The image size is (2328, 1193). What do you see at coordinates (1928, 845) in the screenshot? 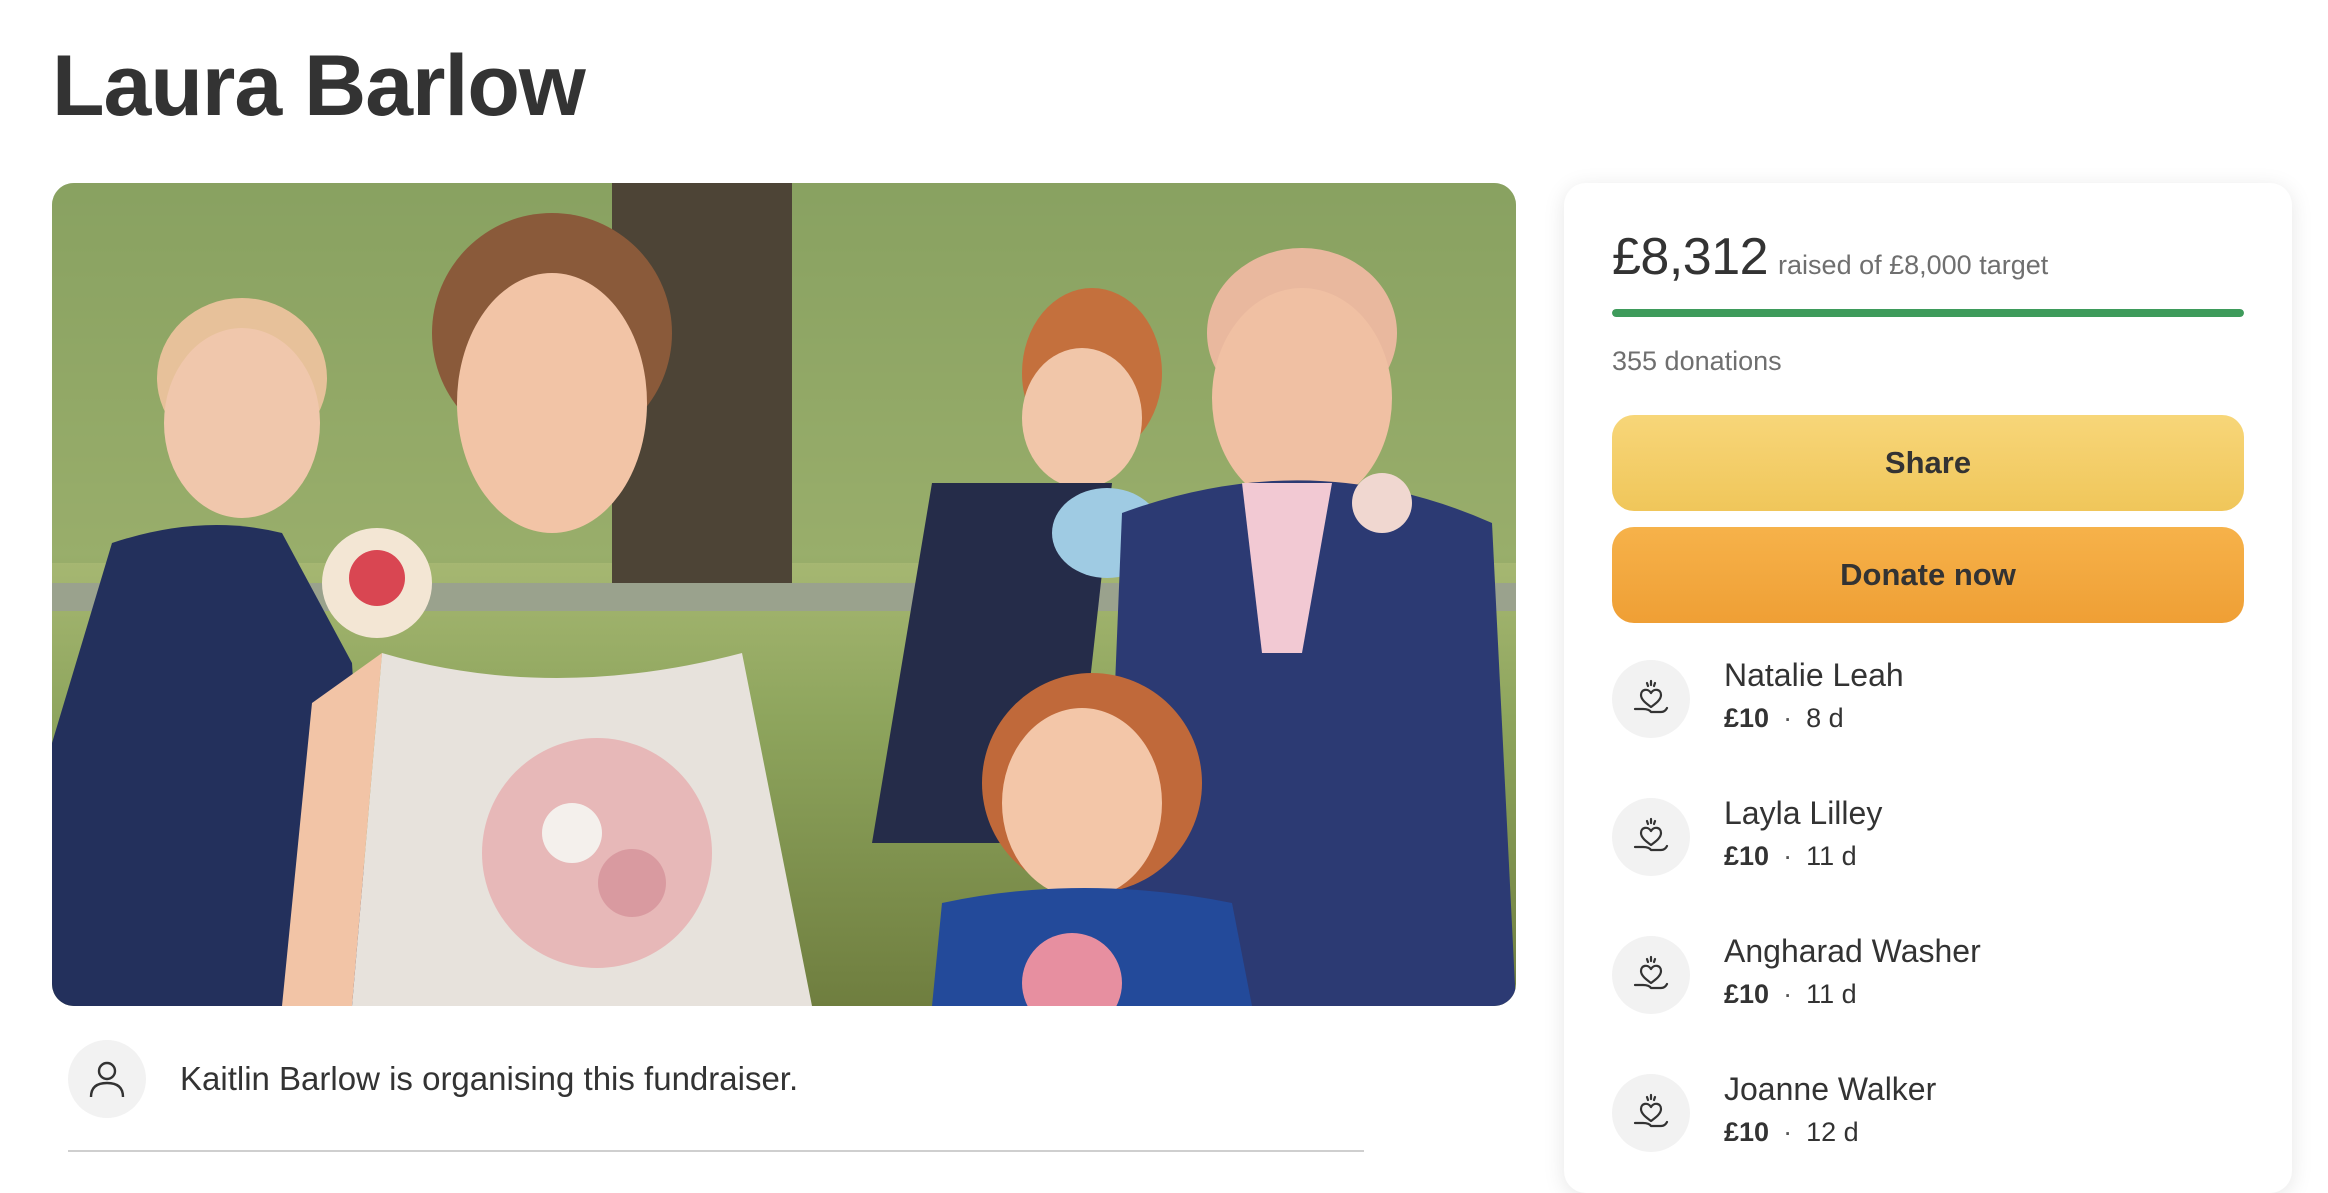
I see `donor-item: Layla Lilley £10 · 11 d` at bounding box center [1928, 845].